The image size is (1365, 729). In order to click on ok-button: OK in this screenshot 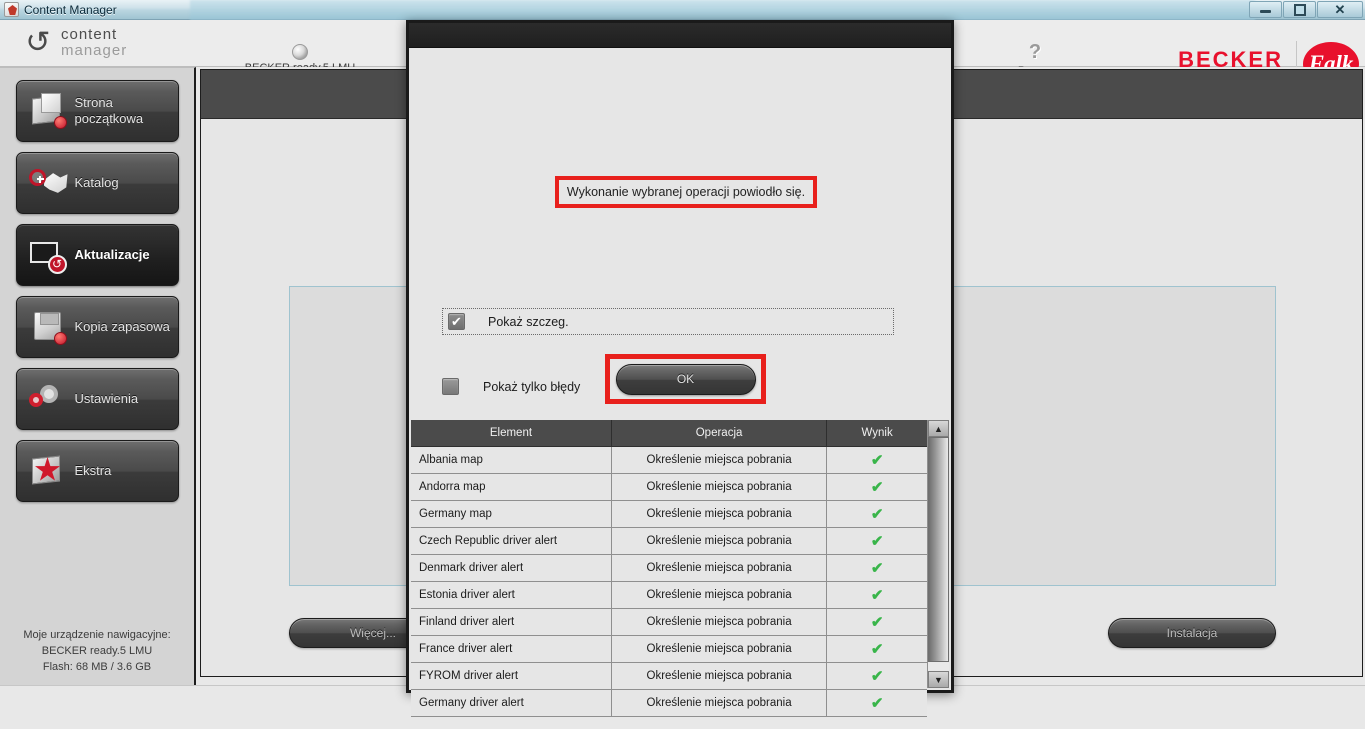, I will do `click(685, 379)`.